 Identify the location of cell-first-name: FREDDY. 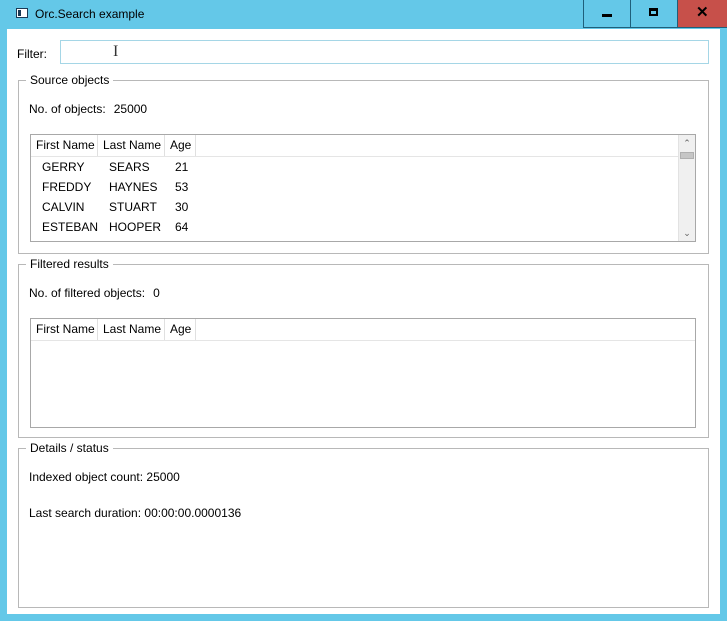
(67, 187).